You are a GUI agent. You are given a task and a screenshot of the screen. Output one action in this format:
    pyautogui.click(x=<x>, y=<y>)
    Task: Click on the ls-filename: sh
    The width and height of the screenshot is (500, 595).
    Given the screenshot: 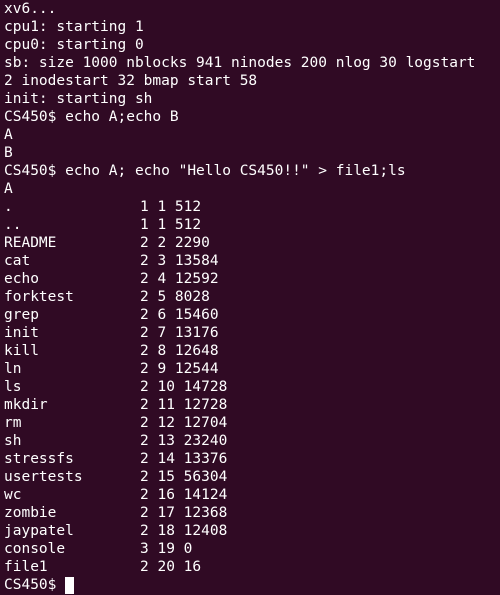 What is the action you would take?
    pyautogui.click(x=13, y=441)
    